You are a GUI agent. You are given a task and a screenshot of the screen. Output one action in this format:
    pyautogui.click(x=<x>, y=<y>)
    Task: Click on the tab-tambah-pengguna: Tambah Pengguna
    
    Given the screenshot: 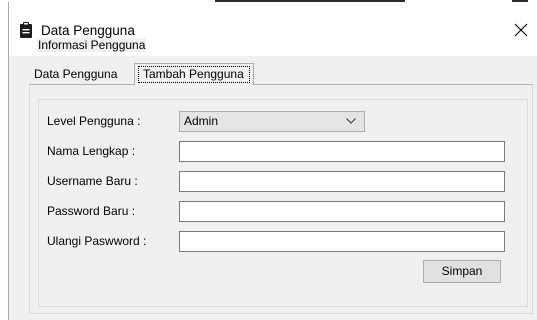 What is the action you would take?
    pyautogui.click(x=194, y=74)
    